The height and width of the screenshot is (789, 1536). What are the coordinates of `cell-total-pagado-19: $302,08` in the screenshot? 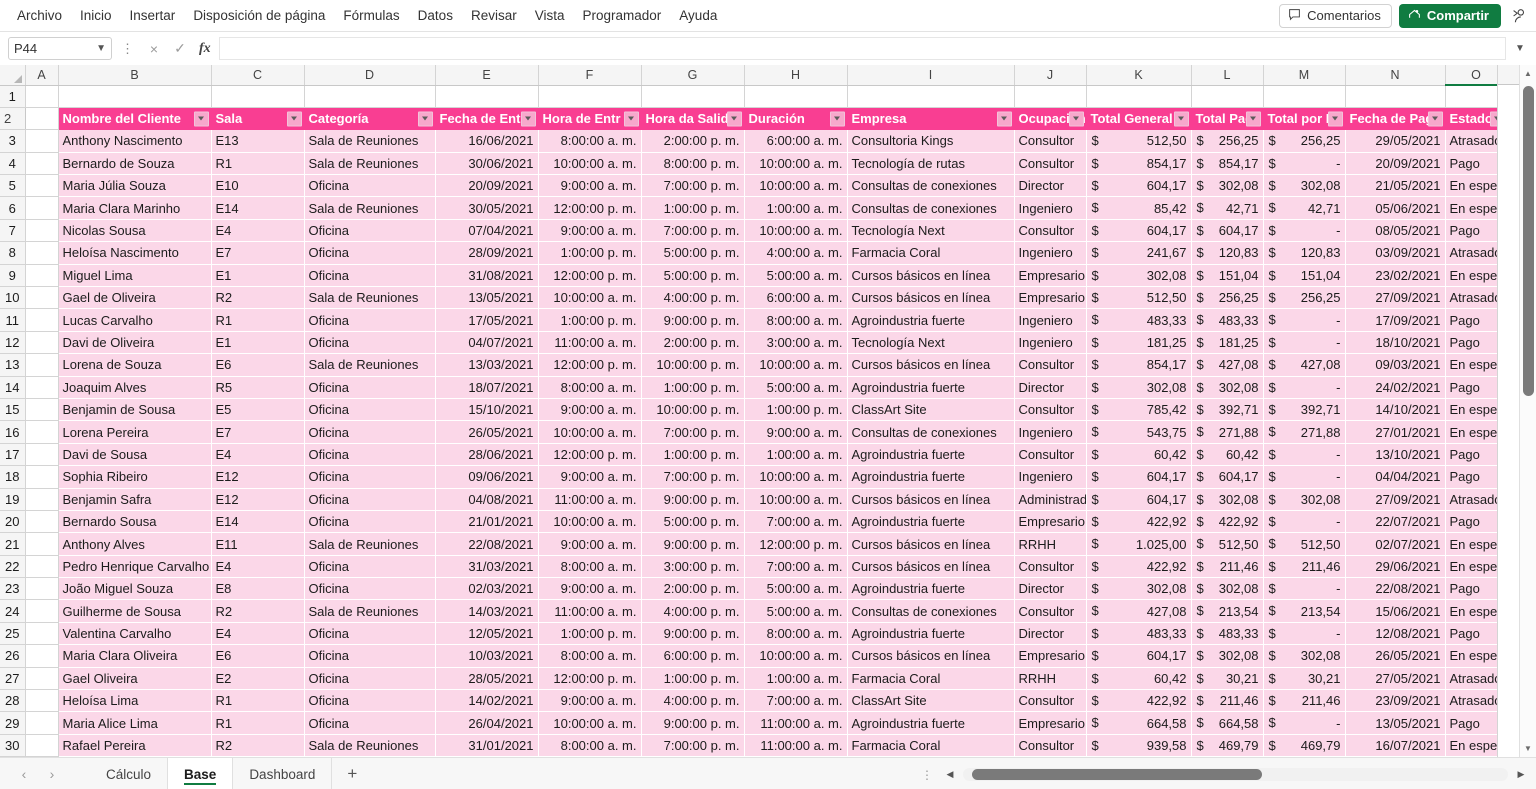 It's located at (1227, 499).